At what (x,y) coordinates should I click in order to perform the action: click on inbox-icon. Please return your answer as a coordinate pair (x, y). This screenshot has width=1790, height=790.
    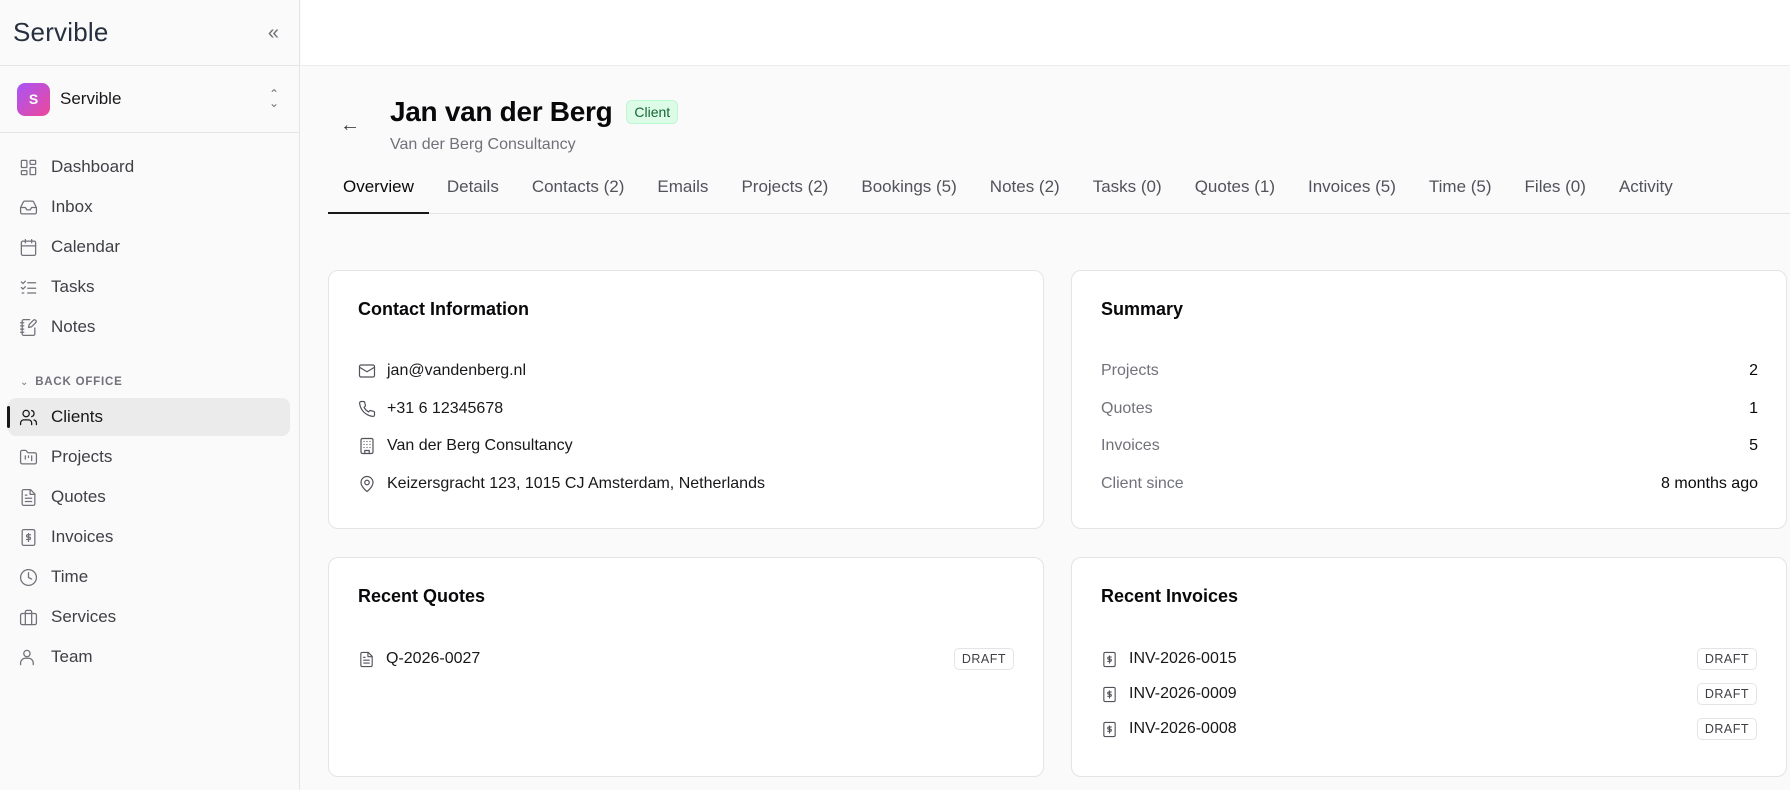
    Looking at the image, I should click on (28, 207).